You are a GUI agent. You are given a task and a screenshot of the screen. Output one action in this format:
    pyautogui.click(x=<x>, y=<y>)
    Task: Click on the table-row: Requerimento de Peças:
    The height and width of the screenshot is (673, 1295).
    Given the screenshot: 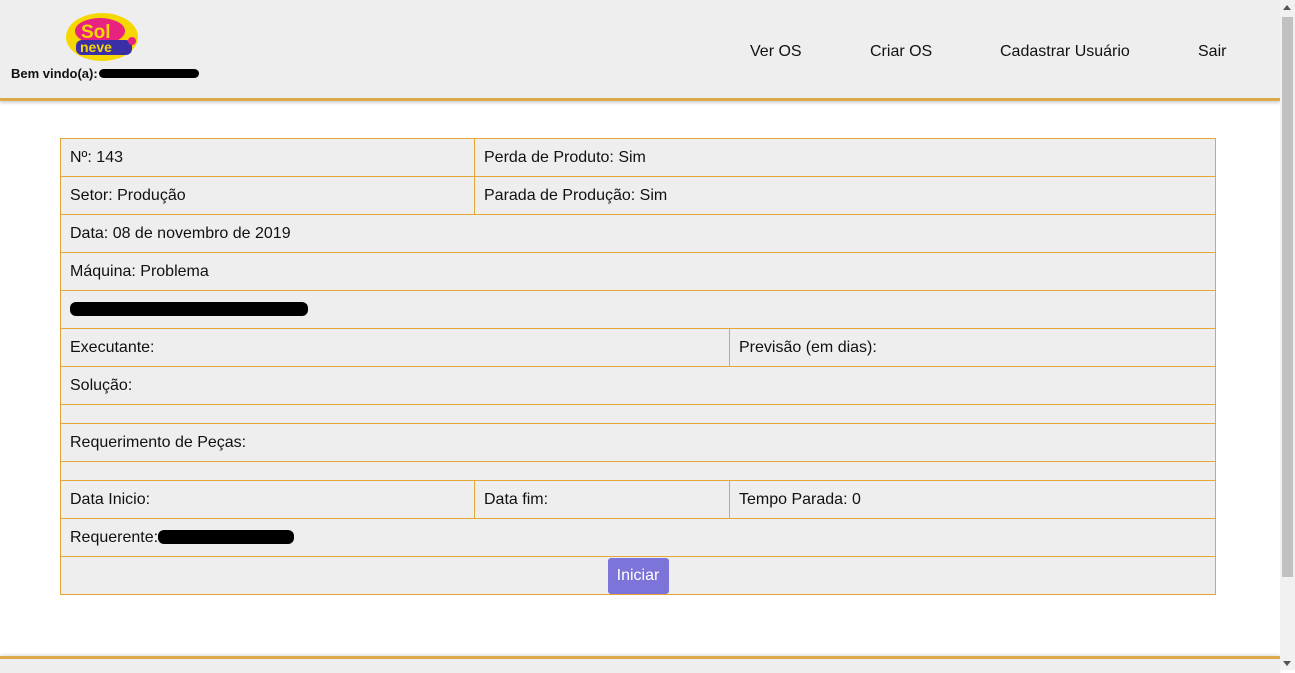 What is the action you would take?
    pyautogui.click(x=638, y=442)
    